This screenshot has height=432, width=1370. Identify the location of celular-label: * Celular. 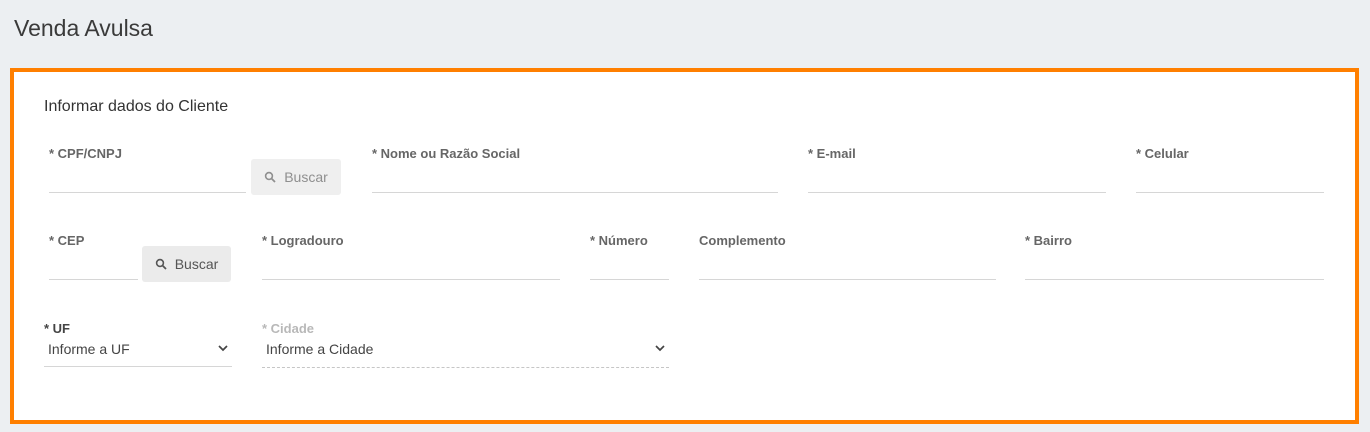
(1162, 153).